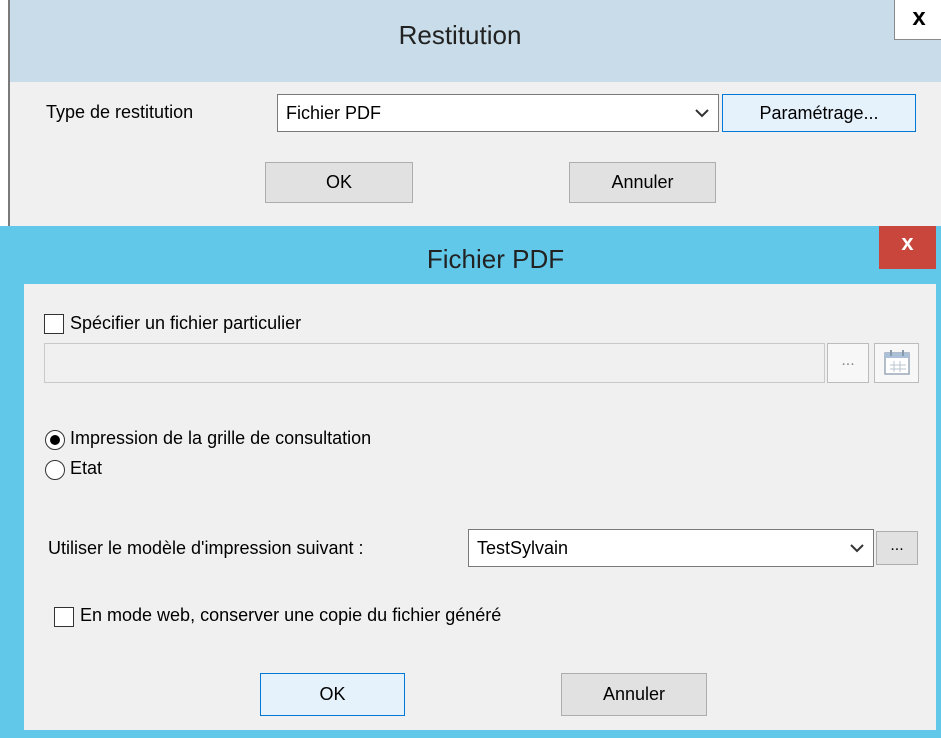  Describe the element at coordinates (334, 113) in the screenshot. I see `type-restitution-value: Fichier PDF` at that location.